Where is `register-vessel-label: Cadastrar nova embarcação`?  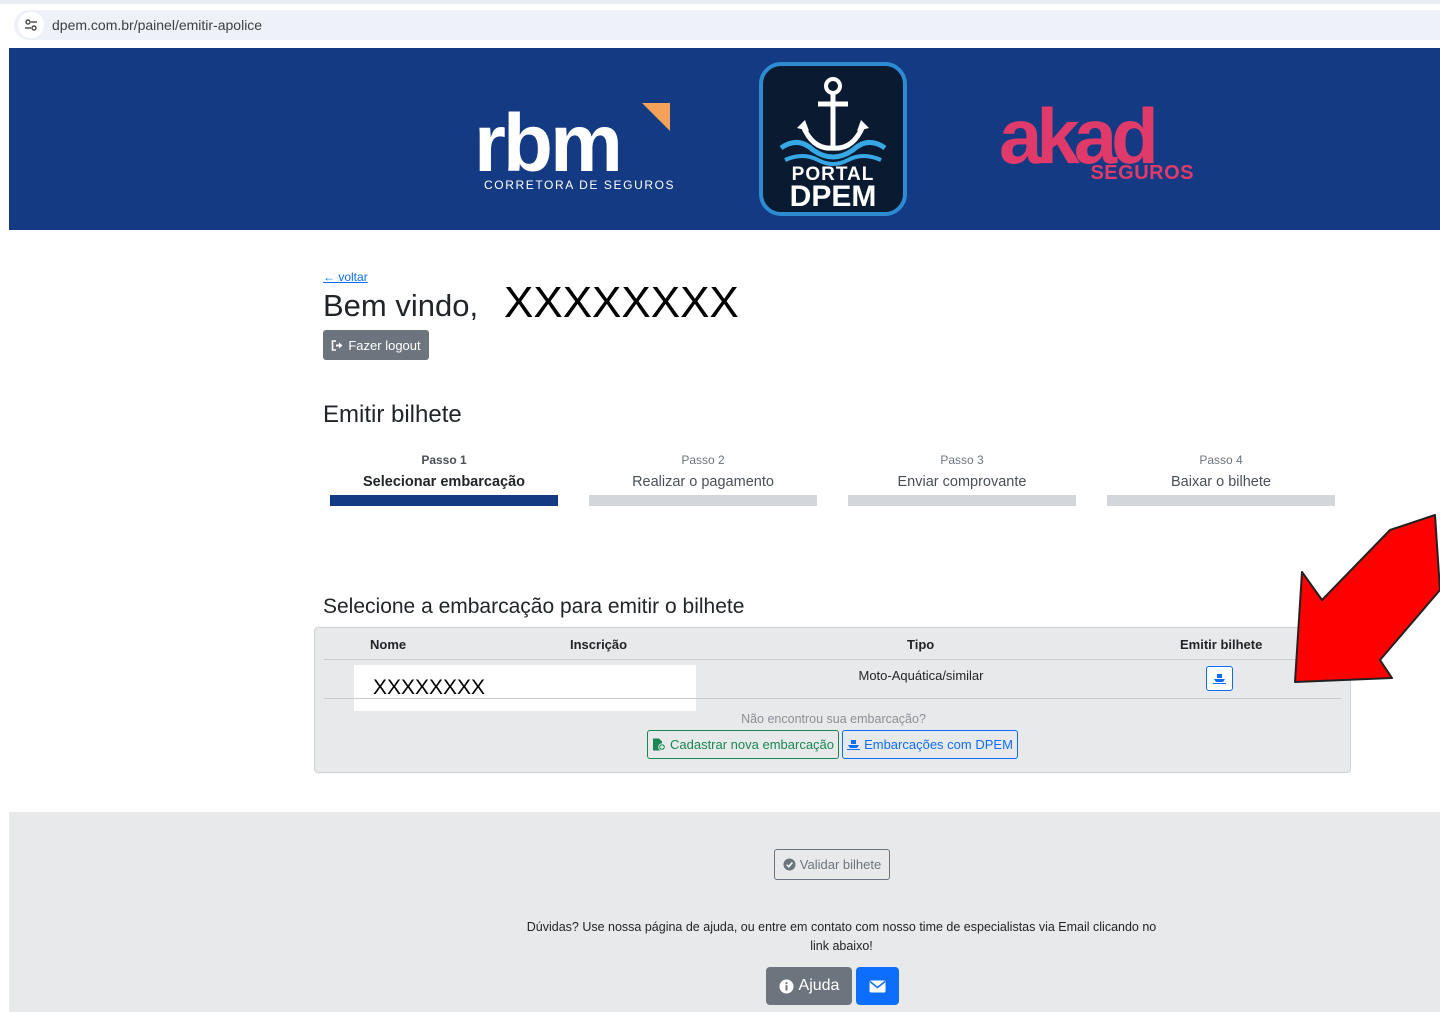 register-vessel-label: Cadastrar nova embarcação is located at coordinates (752, 744).